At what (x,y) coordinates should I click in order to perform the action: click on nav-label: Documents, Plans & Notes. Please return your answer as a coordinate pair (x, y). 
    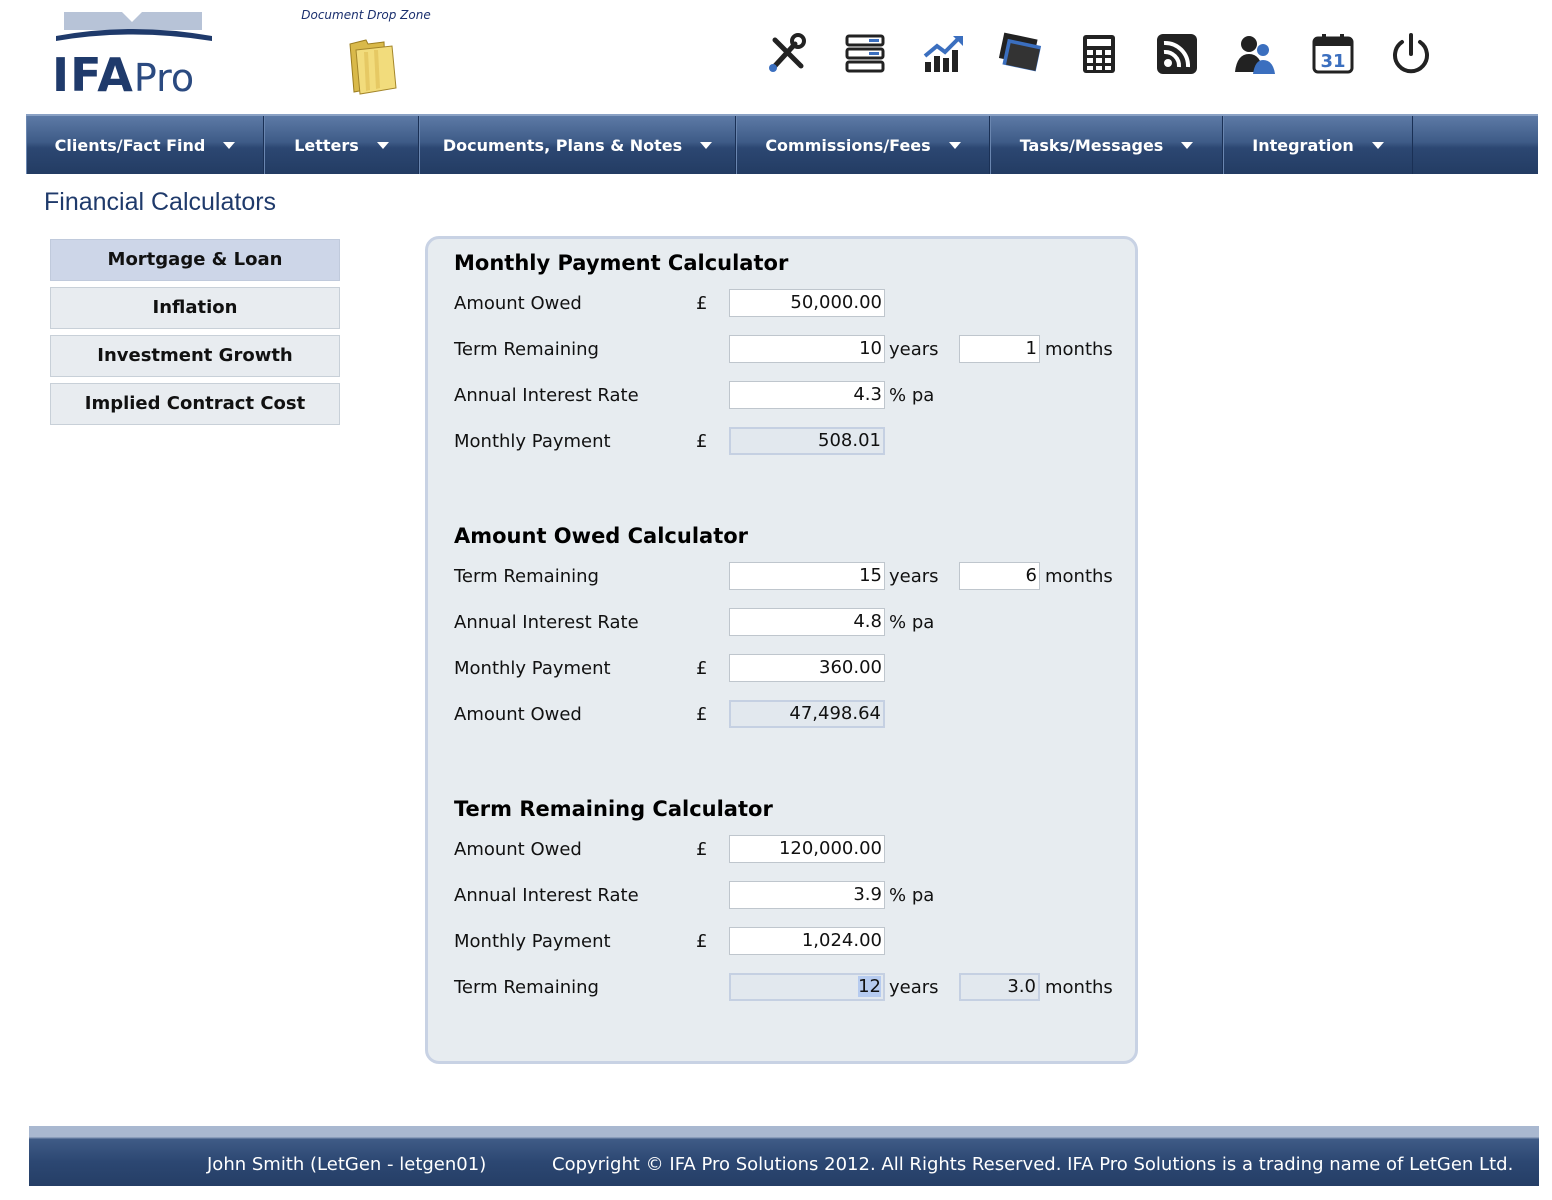
    Looking at the image, I should click on (562, 145).